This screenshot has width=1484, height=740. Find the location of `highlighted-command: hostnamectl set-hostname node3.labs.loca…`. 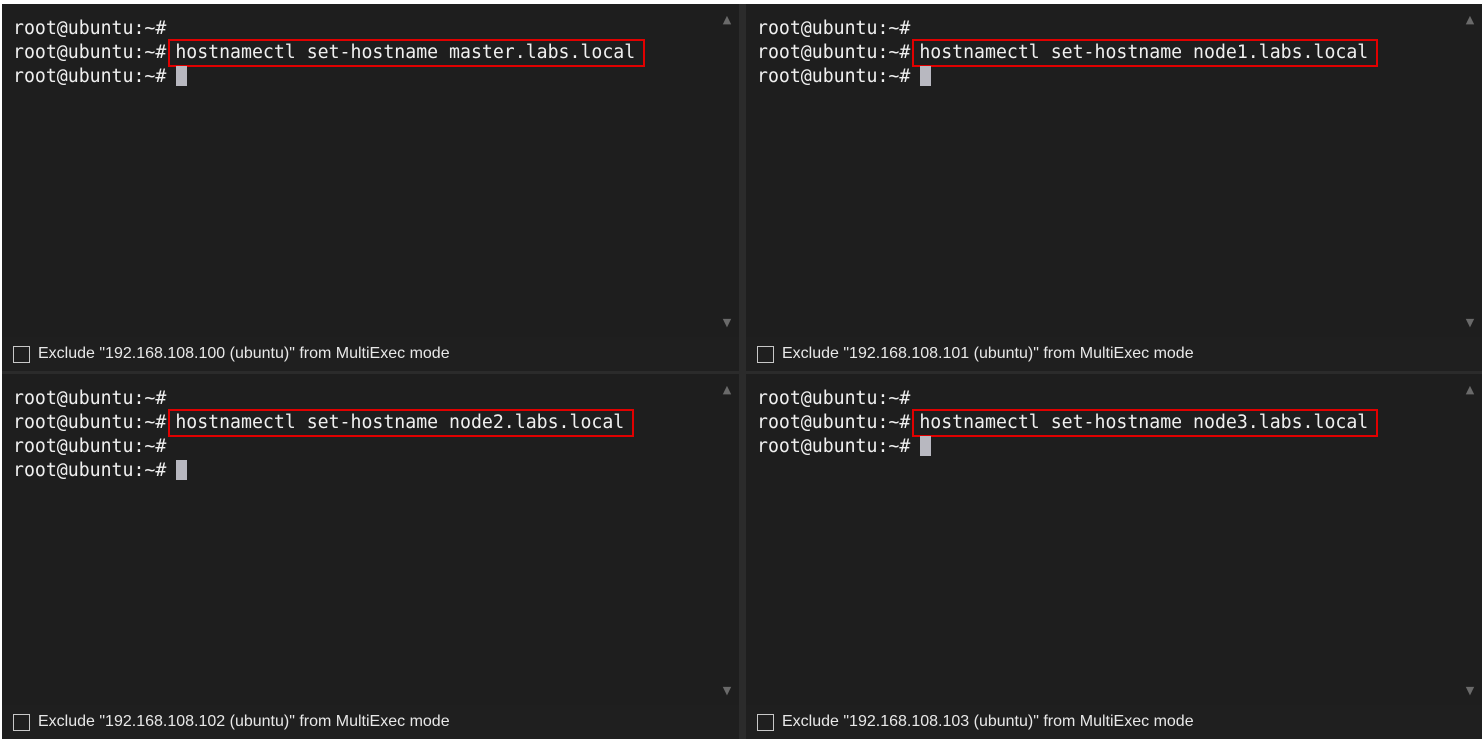

highlighted-command: hostnamectl set-hostname node3.labs.loca… is located at coordinates (1145, 423).